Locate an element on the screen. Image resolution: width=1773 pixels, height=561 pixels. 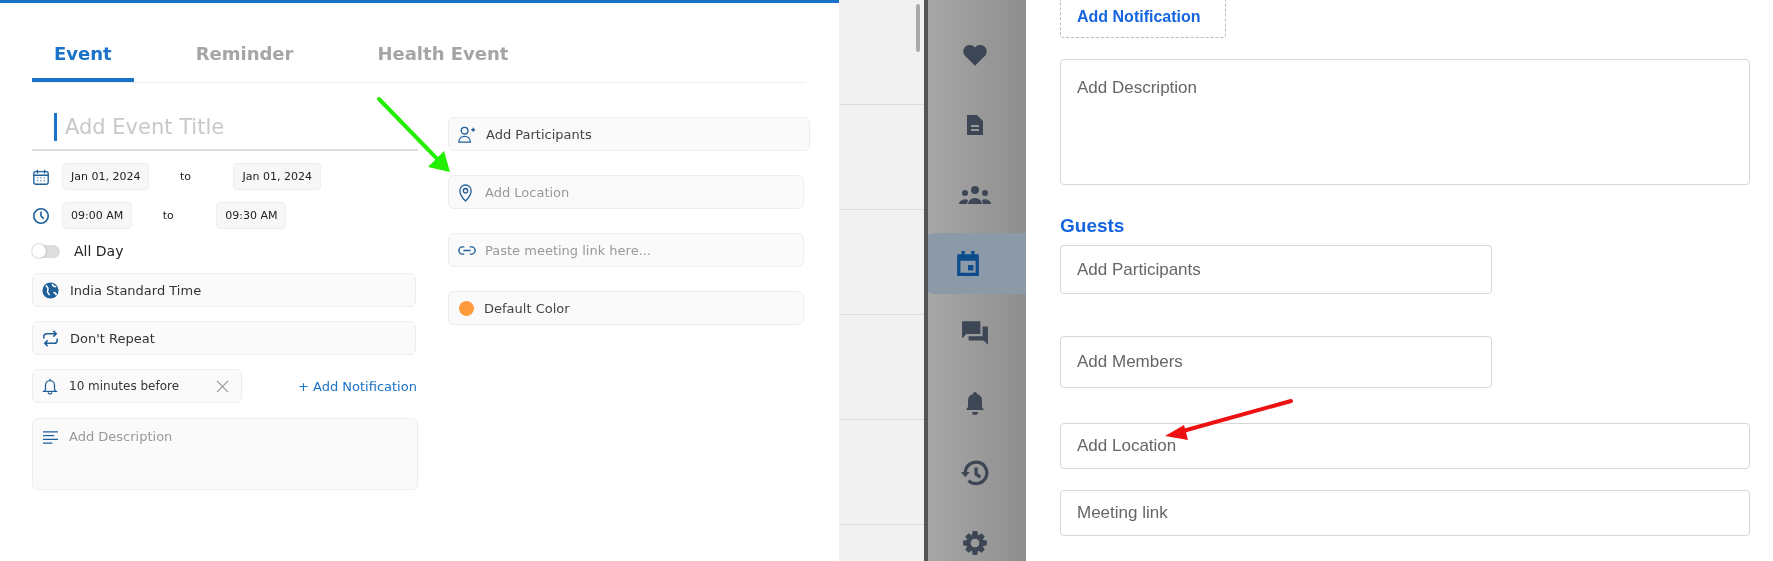
tab: Event is located at coordinates (83, 56).